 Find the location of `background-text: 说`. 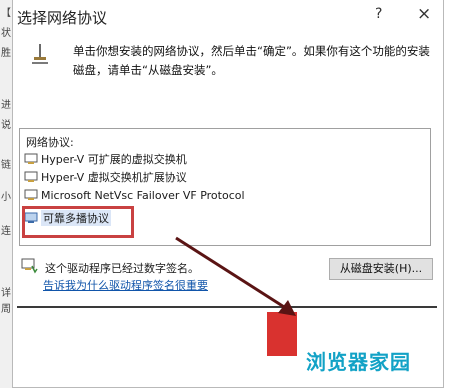

background-text: 说 is located at coordinates (6, 125).